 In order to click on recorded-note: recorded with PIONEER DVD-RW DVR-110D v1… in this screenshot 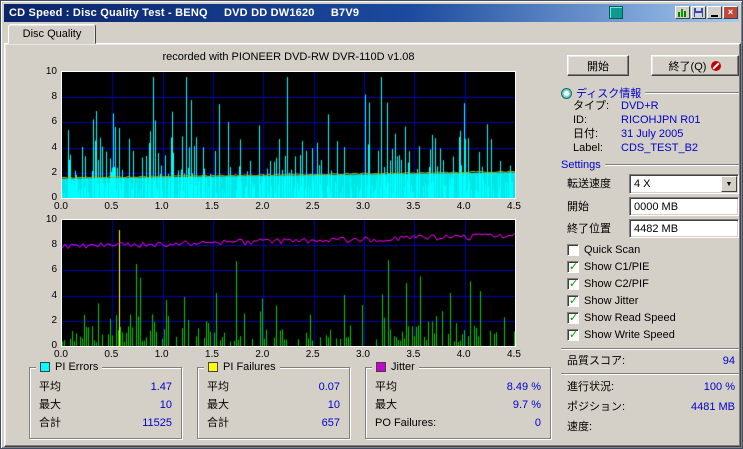, I will do `click(288, 57)`.